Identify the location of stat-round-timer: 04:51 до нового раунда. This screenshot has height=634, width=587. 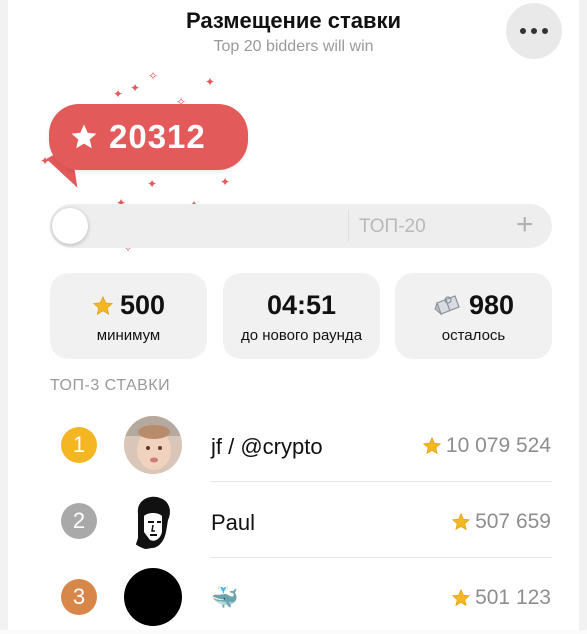
(301, 316).